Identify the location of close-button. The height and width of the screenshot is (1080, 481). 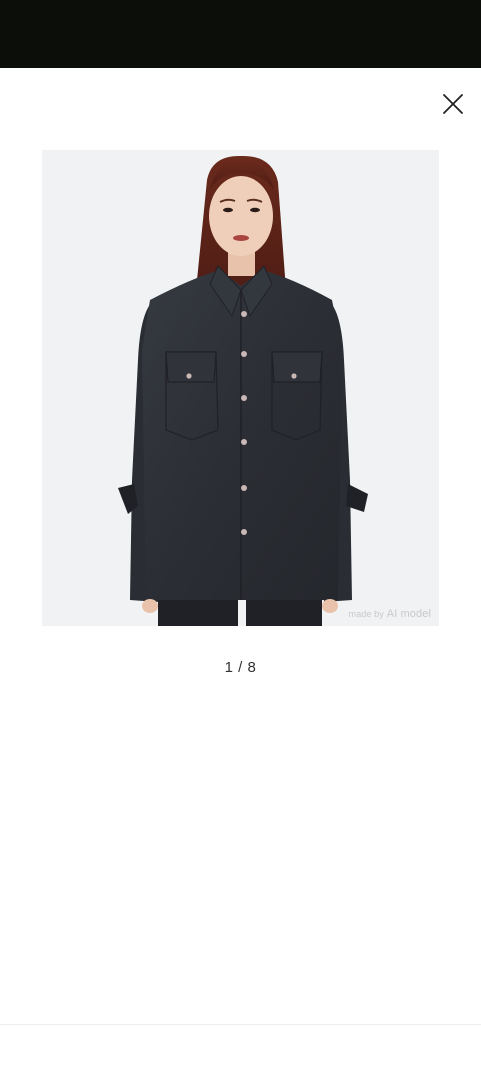
(453, 104).